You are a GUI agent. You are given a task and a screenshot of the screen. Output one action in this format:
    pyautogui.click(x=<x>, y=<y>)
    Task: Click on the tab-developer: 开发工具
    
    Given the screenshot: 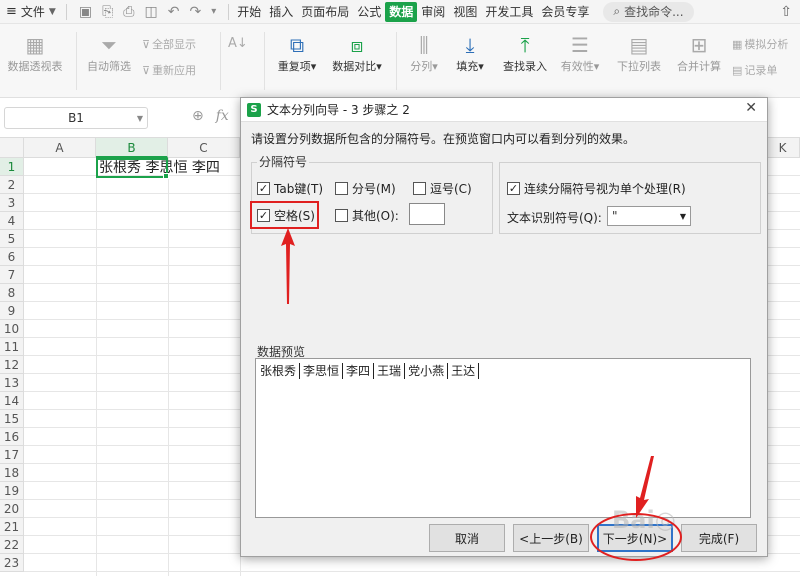 What is the action you would take?
    pyautogui.click(x=509, y=12)
    